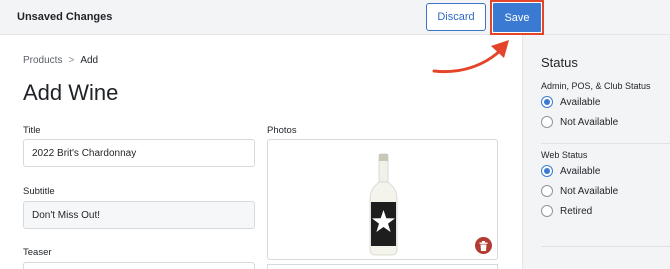 The image size is (670, 269). I want to click on page-title: Add Wine, so click(71, 92).